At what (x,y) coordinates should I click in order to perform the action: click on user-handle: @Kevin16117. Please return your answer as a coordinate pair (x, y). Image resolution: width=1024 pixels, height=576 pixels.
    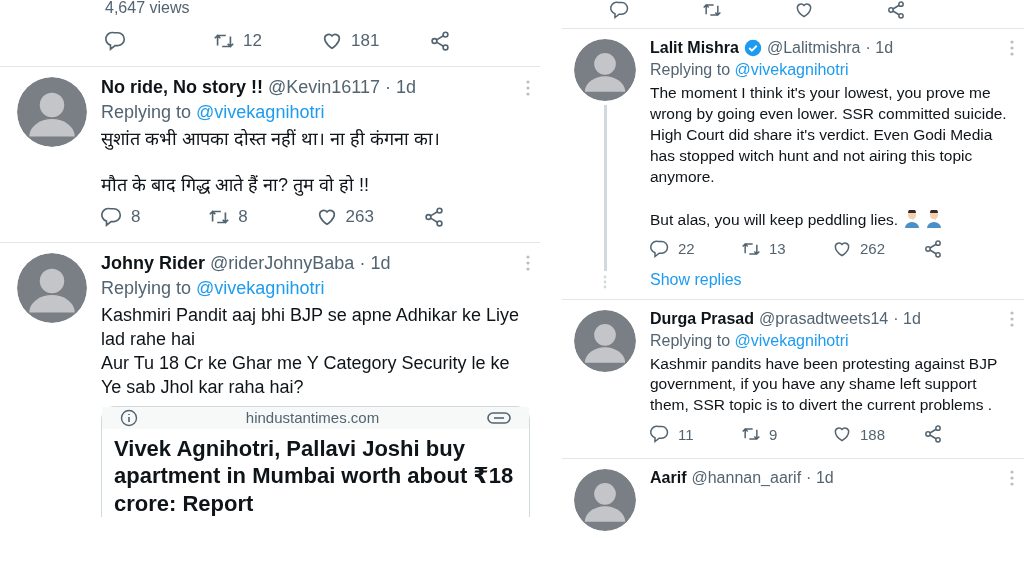
    Looking at the image, I should click on (324, 87).